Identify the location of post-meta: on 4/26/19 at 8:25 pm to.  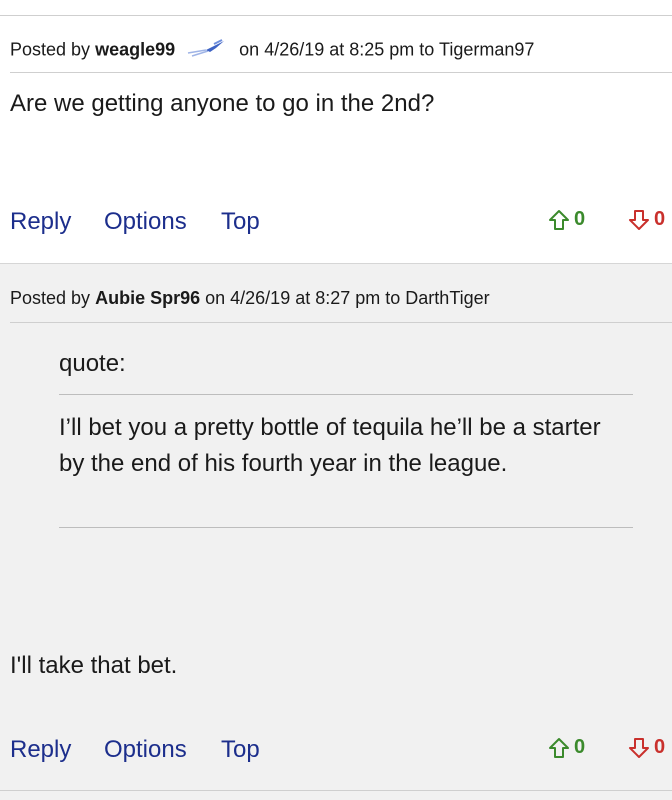
(337, 49).